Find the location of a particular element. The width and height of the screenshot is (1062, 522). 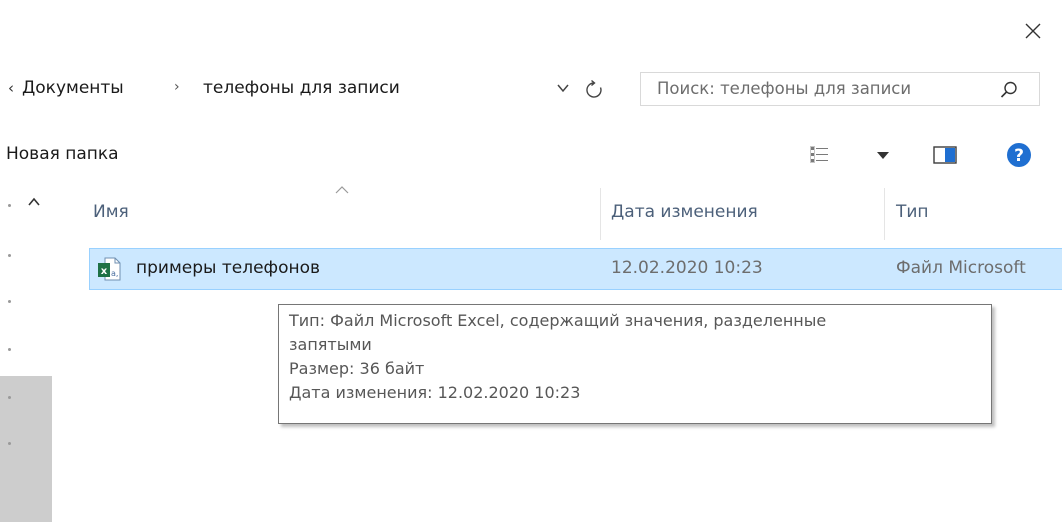

preview-pane-icon is located at coordinates (945, 155).